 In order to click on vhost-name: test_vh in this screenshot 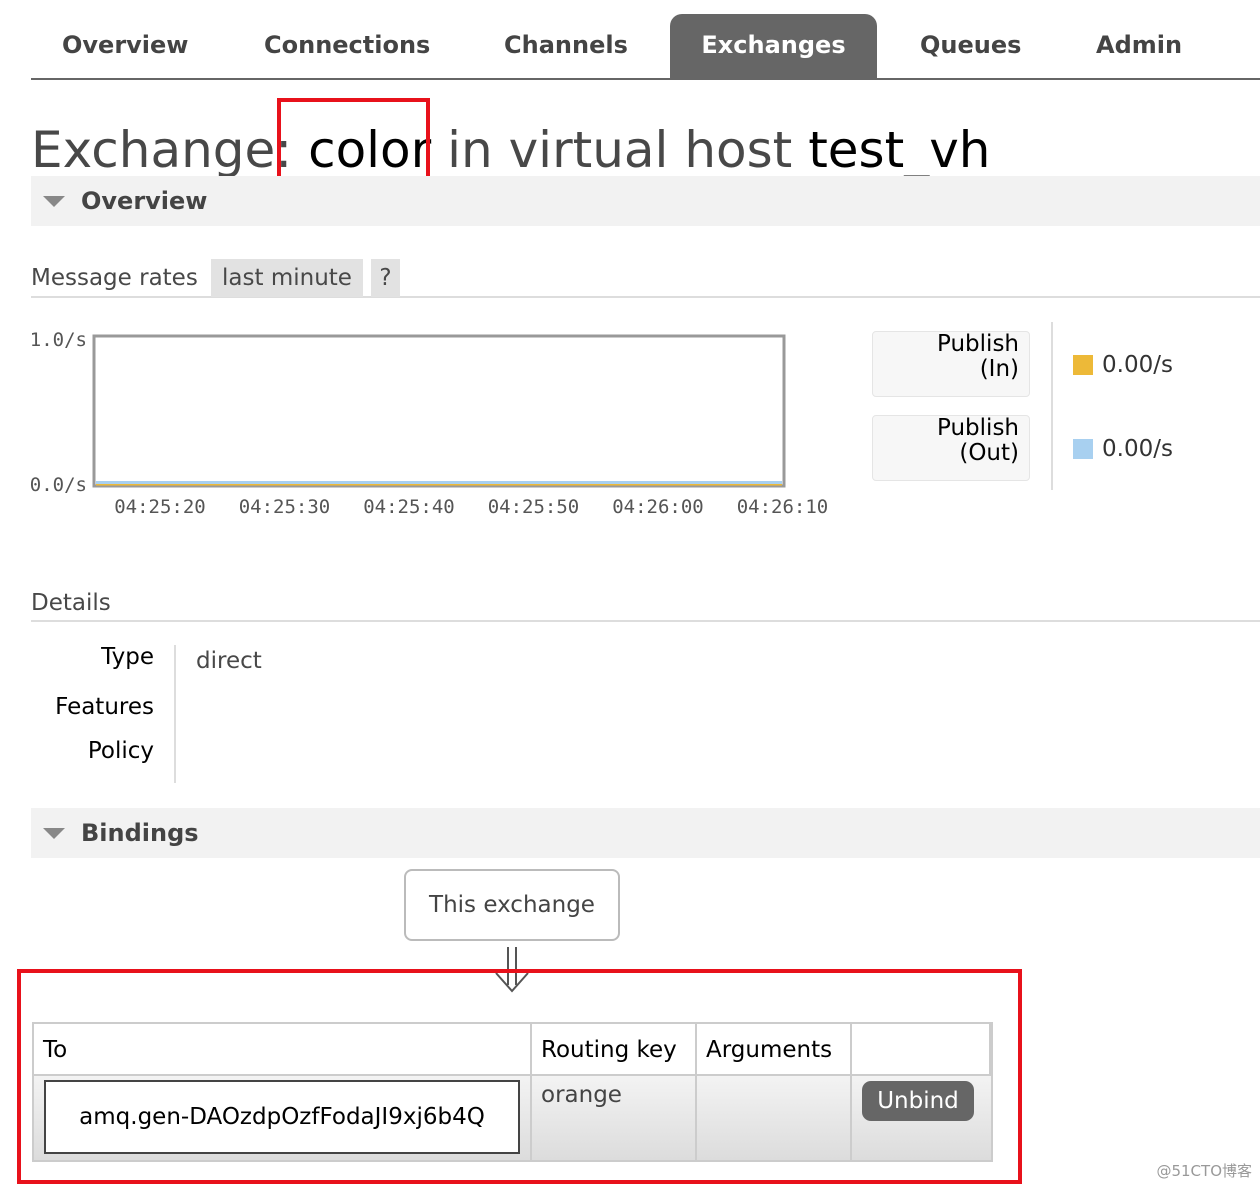, I will do `click(899, 150)`.